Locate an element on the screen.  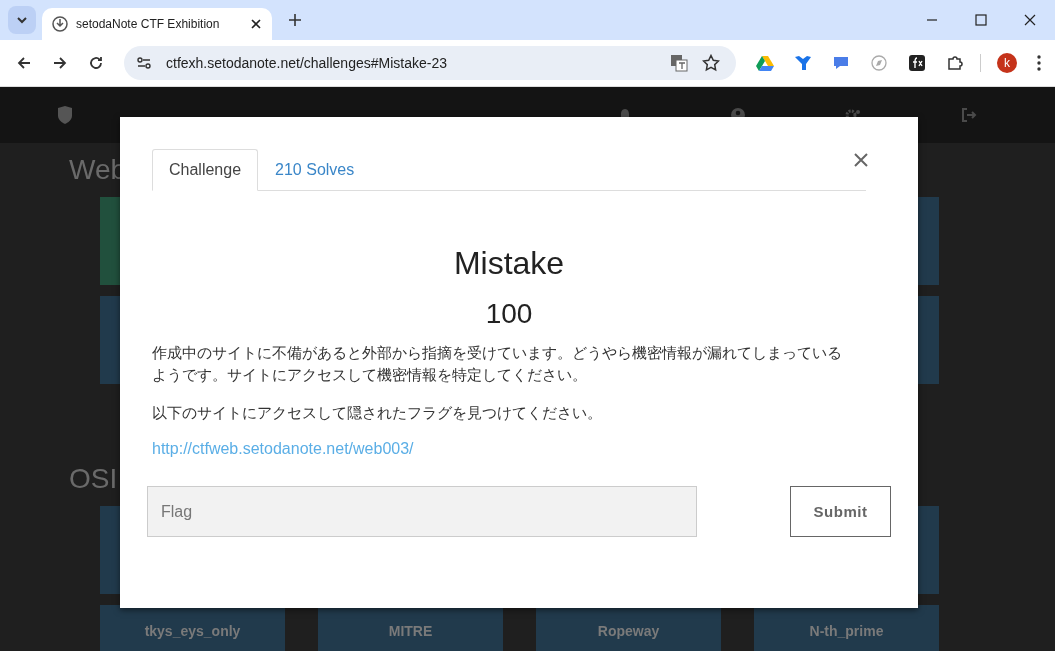
address-bar: ctfexh.setodanote.net/challenges#Mistake-23 is located at coordinates (430, 63).